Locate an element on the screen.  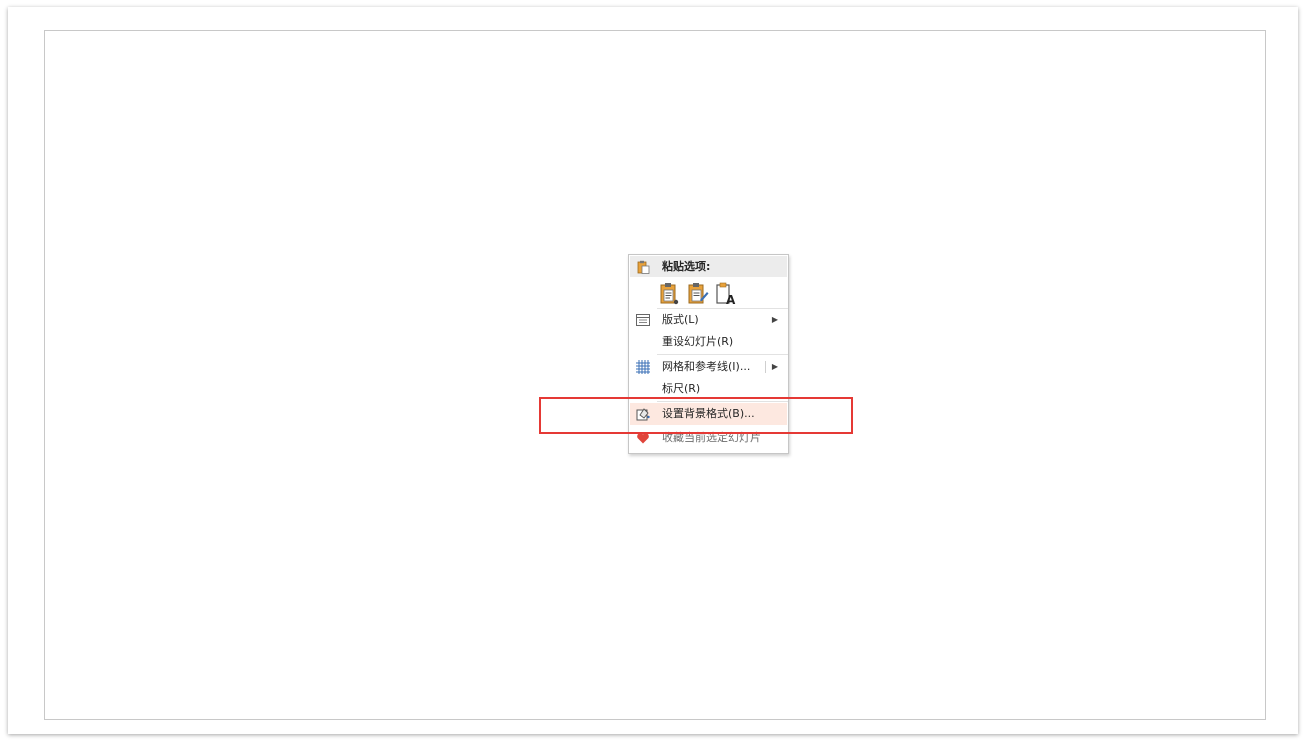
paste-options-header: 粘贴选项: is located at coordinates (708, 266).